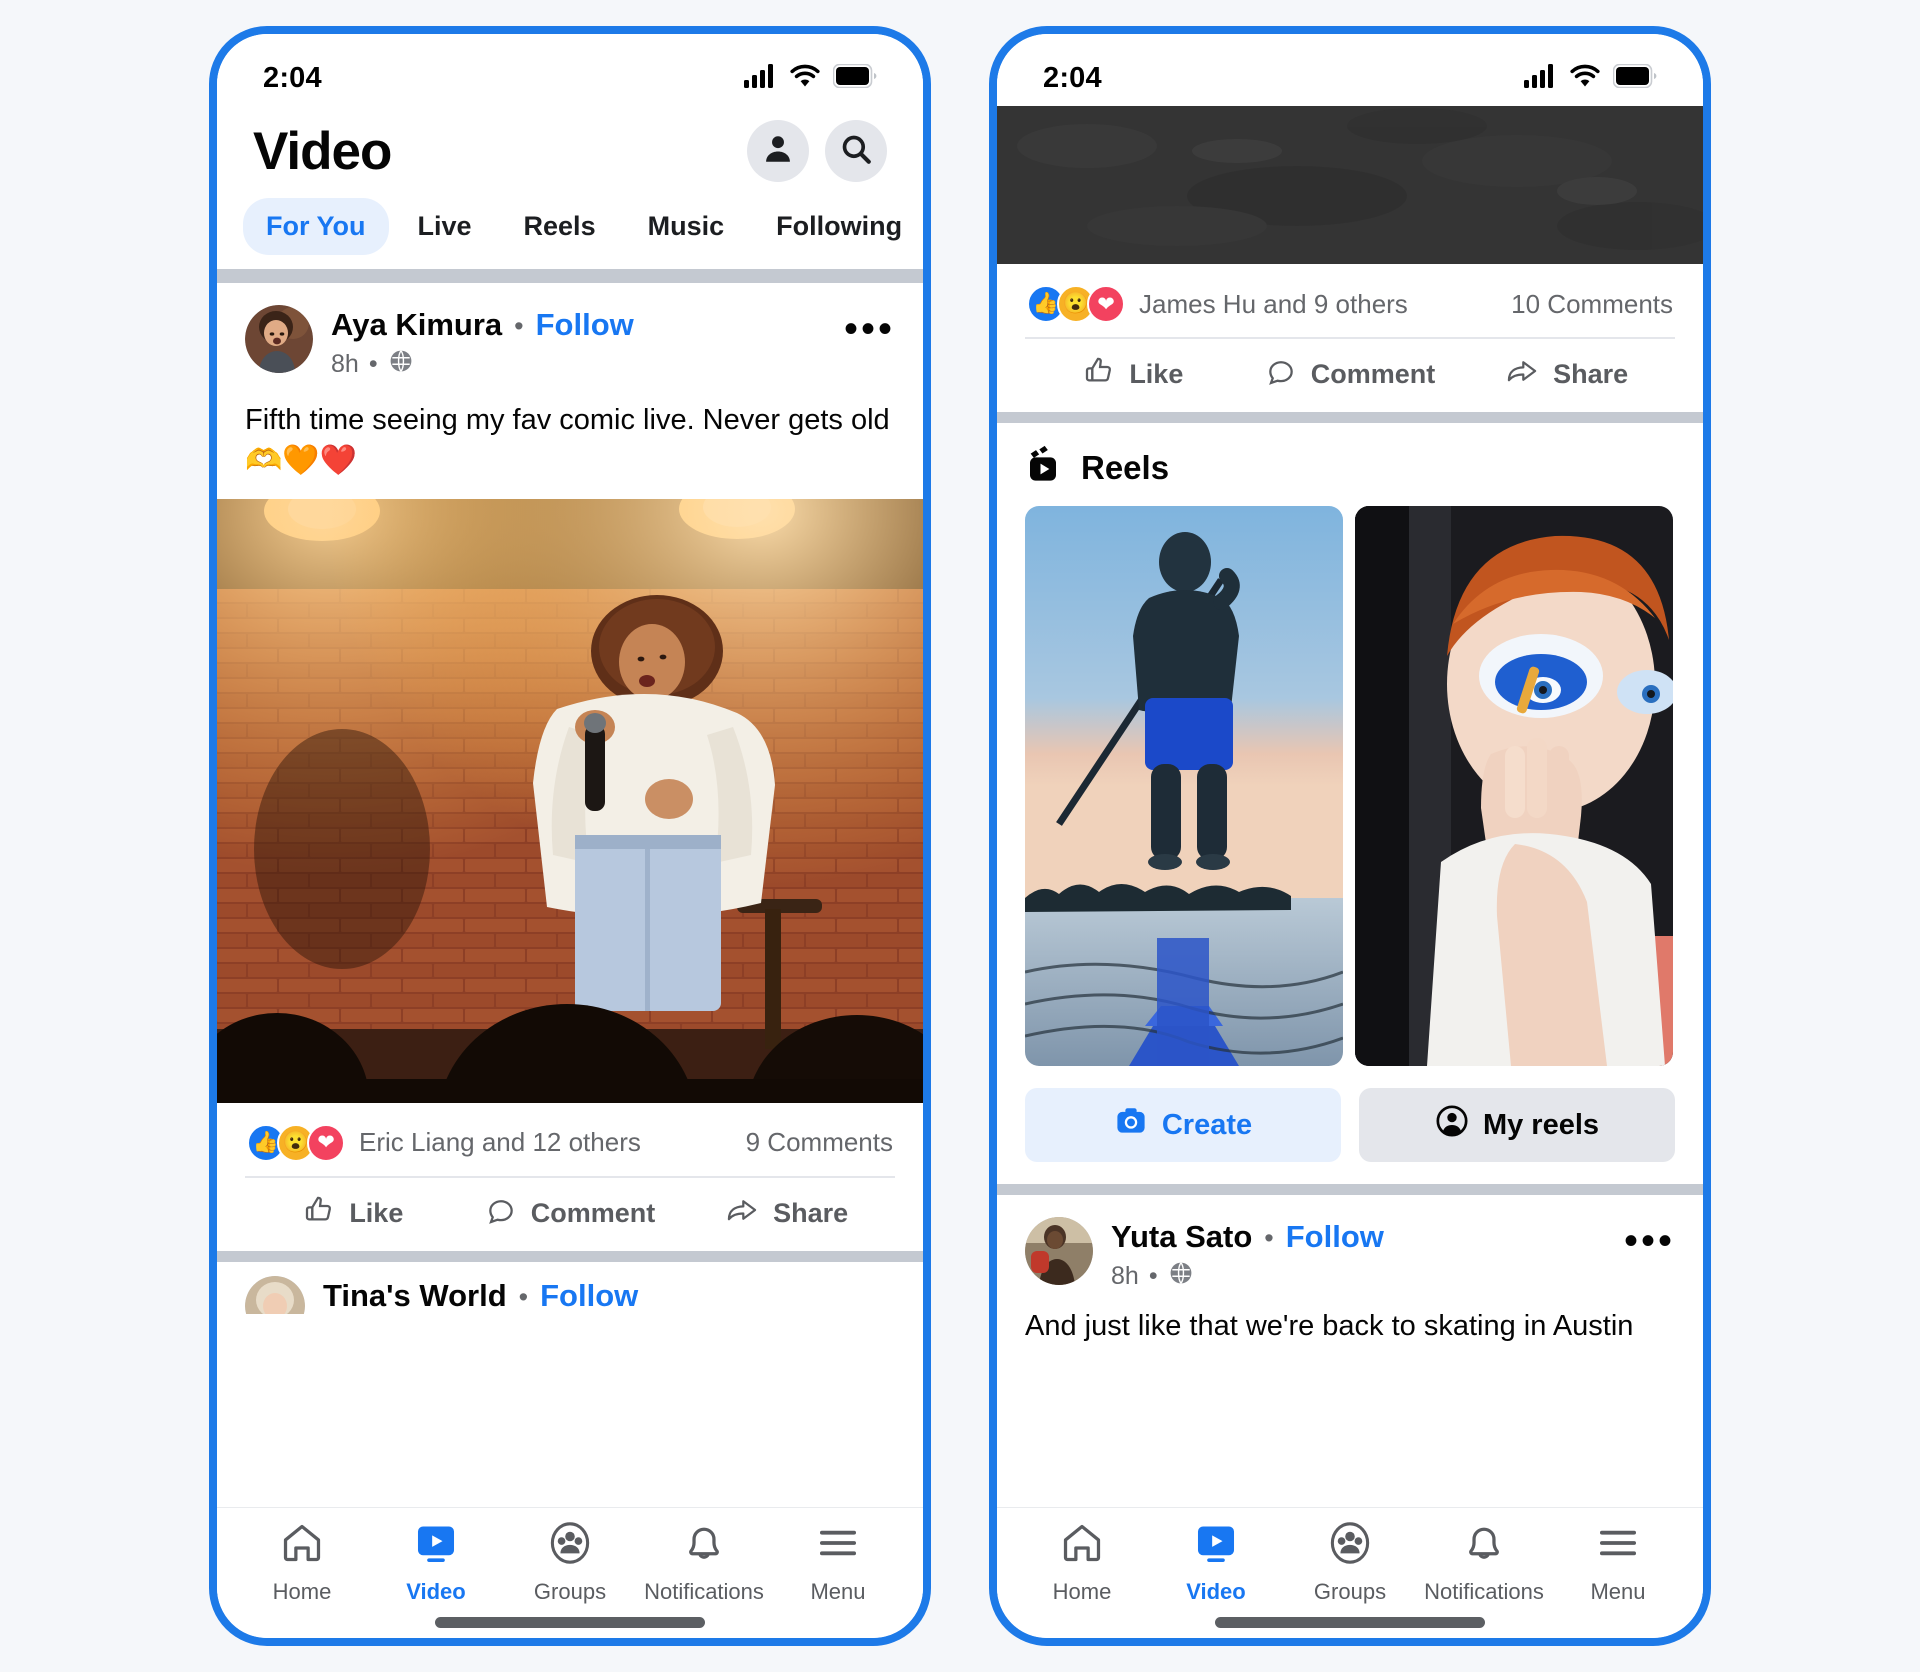  What do you see at coordinates (570, 1256) in the screenshot?
I see `post-separator` at bounding box center [570, 1256].